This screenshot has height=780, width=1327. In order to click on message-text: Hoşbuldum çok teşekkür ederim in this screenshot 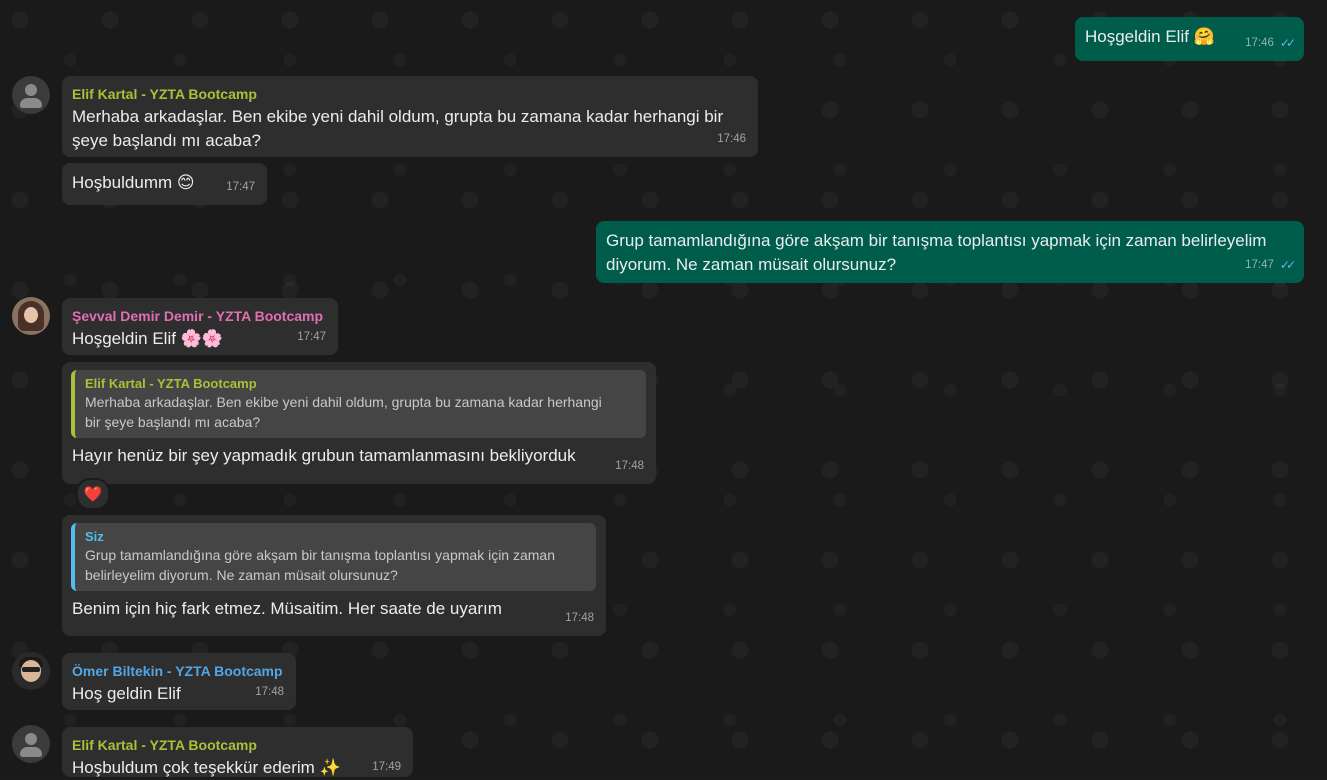, I will do `click(193, 767)`.